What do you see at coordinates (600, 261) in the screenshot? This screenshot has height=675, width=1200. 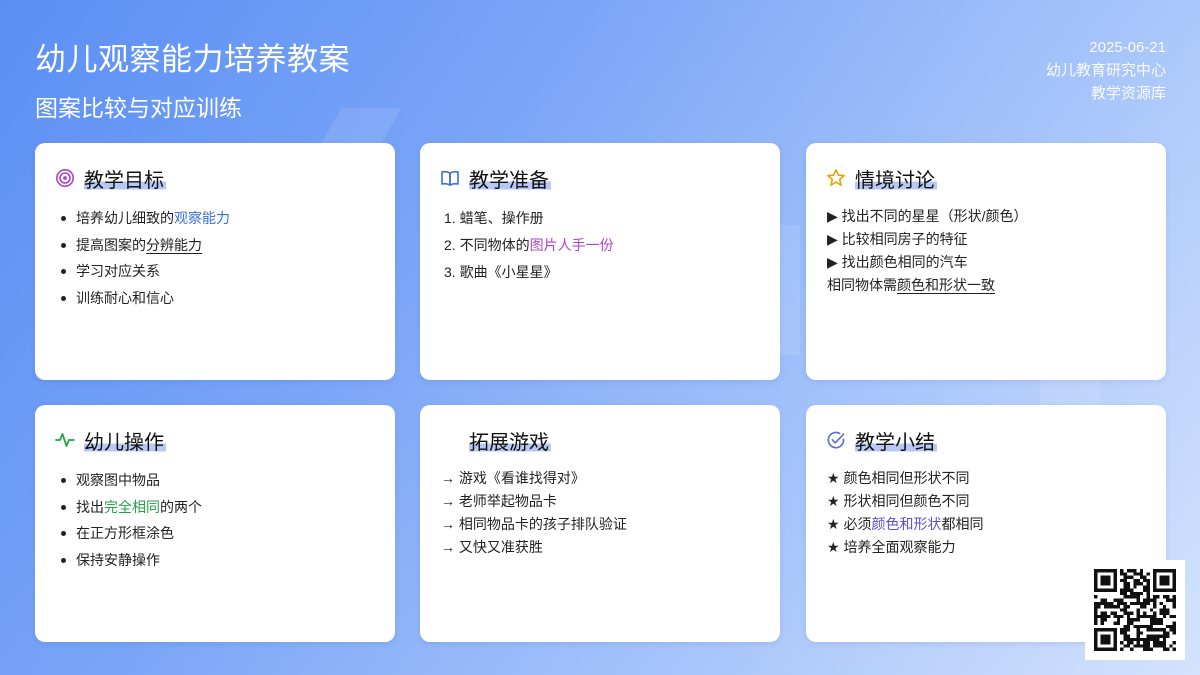 I see `card-teaching-prep: 教学准备 1. 蜡笔、操作册 2. 不同物体的图片人手一份 3. 歌曲《小星星》` at bounding box center [600, 261].